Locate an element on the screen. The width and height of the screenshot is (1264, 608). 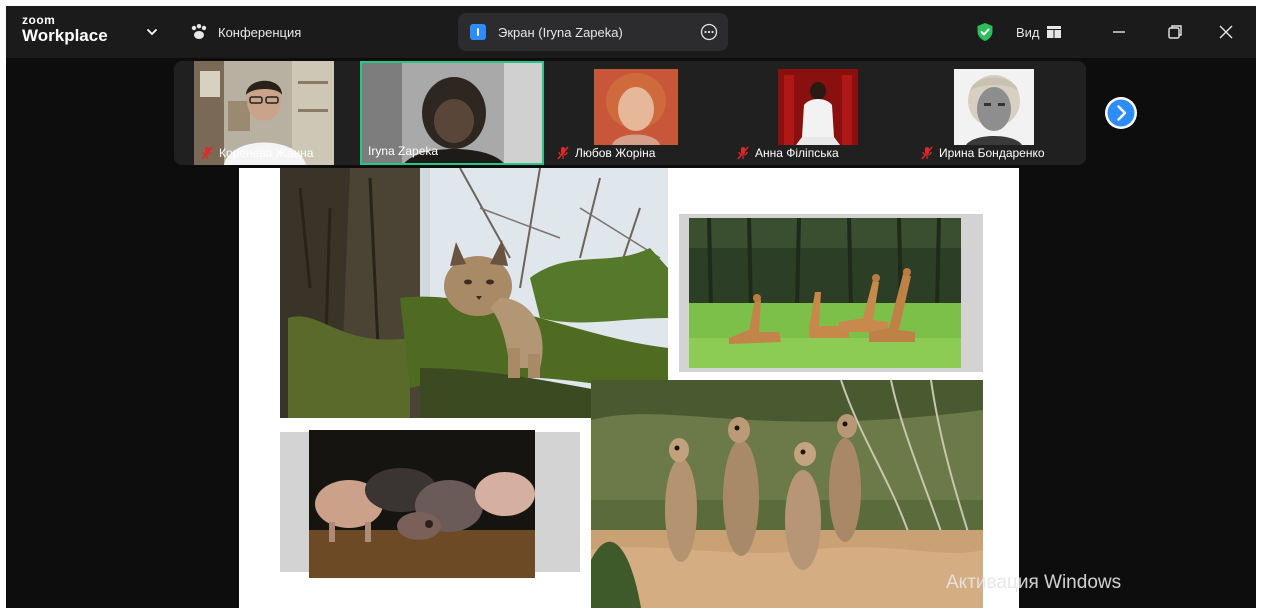
meerkat-photo is located at coordinates (787, 494).